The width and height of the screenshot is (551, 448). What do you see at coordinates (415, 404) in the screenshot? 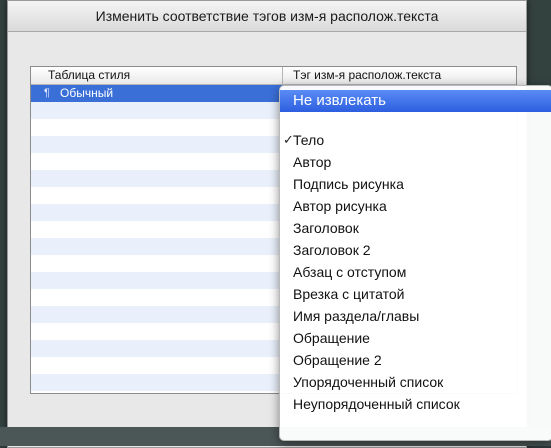
I see `menu-item-unordered-list: Неупорядоченный список` at bounding box center [415, 404].